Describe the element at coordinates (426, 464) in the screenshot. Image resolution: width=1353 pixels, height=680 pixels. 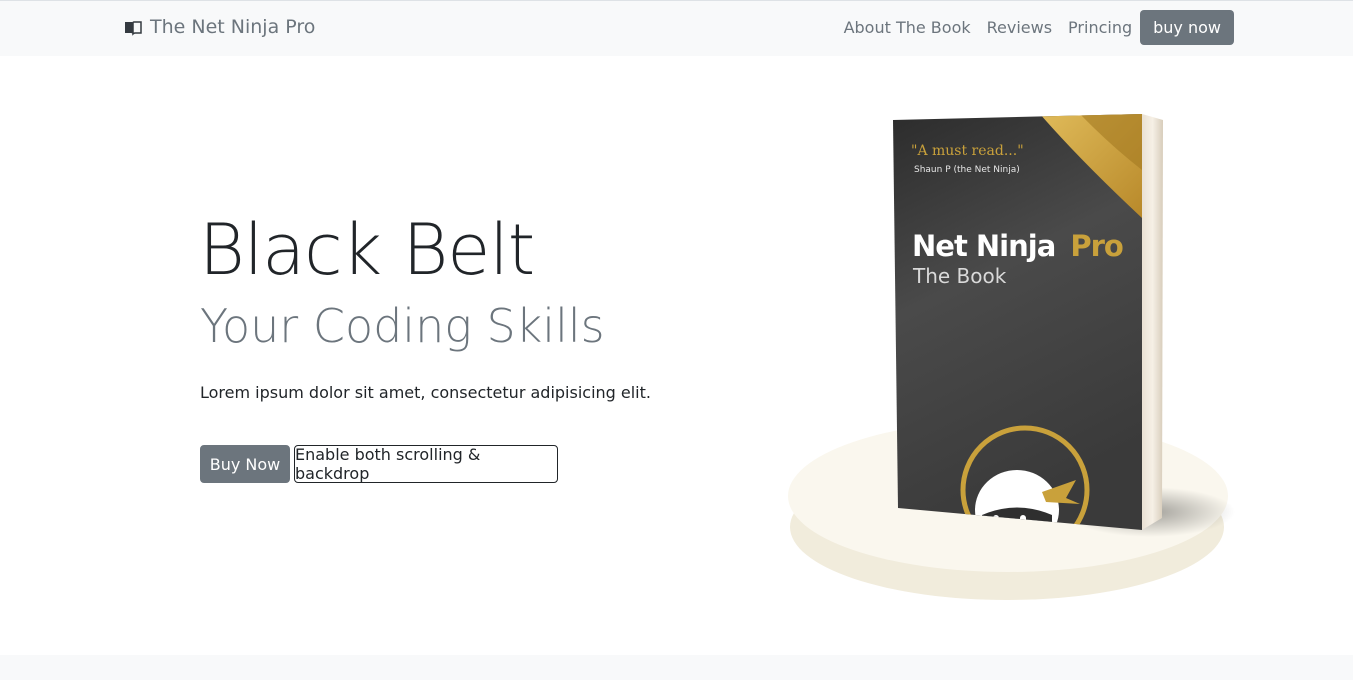
I see `enable-scrolling-backdrop-button: Enable both scrolling & backdrop` at that location.